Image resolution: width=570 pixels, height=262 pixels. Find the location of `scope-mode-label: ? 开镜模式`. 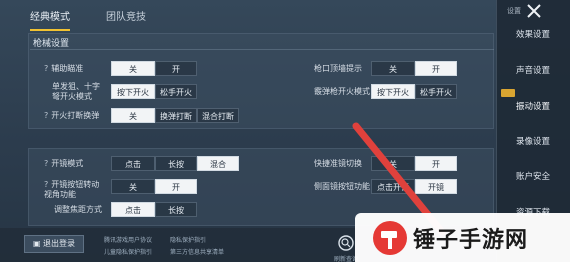

scope-mode-label: ? 开镜模式 is located at coordinates (64, 163).